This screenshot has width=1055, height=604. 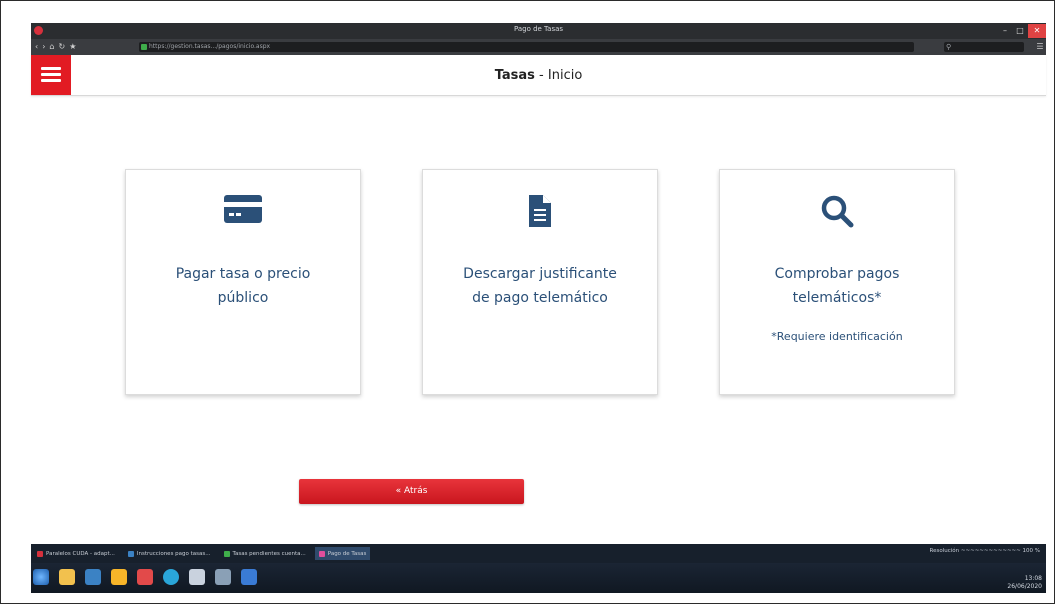 I want to click on window-controls: – □ ✕, so click(x=1021, y=31).